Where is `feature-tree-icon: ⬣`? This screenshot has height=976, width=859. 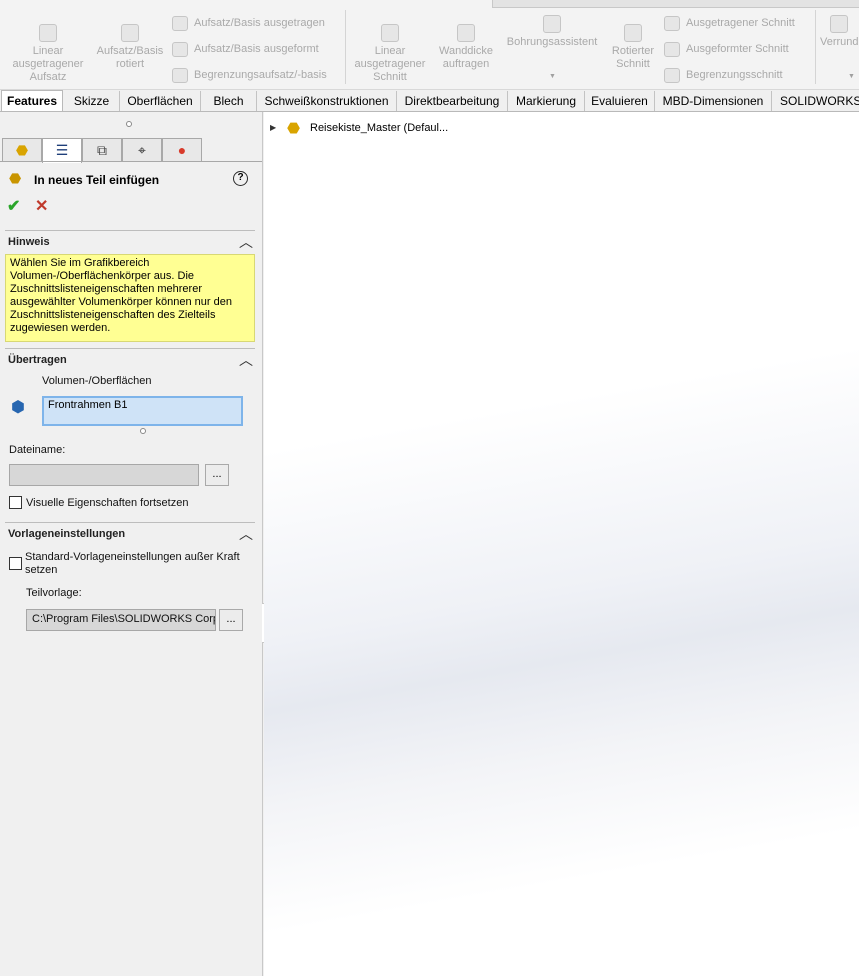
feature-tree-icon: ⬣ is located at coordinates (22, 150).